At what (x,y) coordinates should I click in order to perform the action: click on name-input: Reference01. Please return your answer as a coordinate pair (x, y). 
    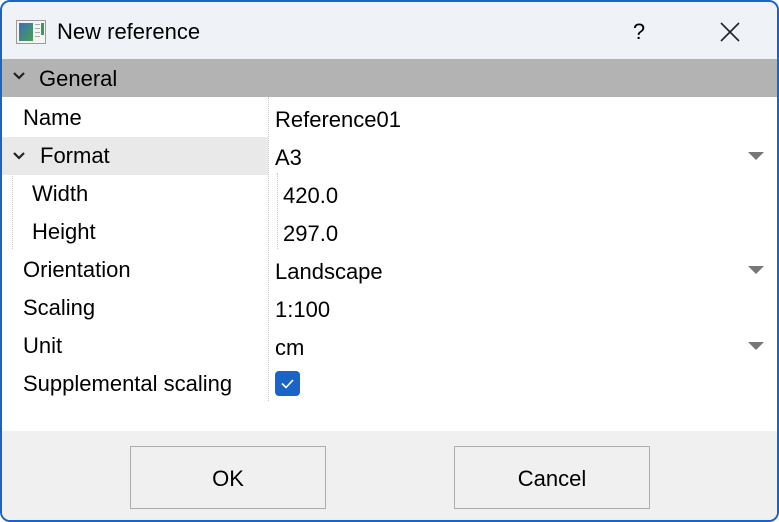
    Looking at the image, I should click on (338, 120).